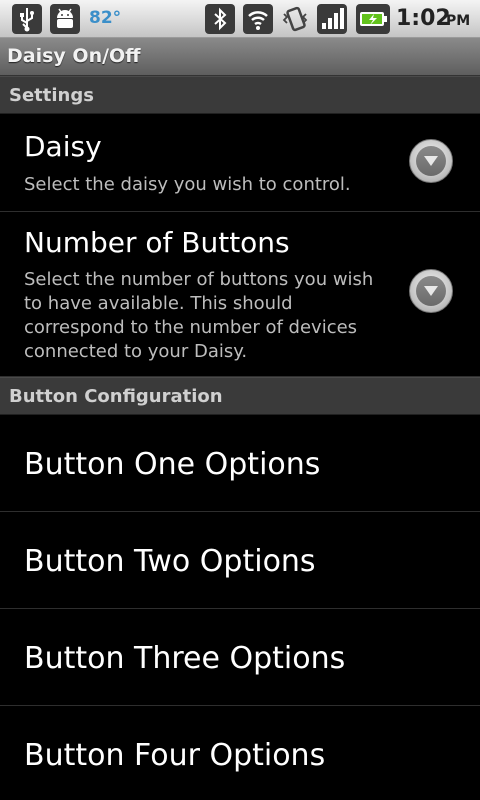 This screenshot has width=480, height=800. Describe the element at coordinates (51, 95) in the screenshot. I see `settings-category-label: Settings` at that location.